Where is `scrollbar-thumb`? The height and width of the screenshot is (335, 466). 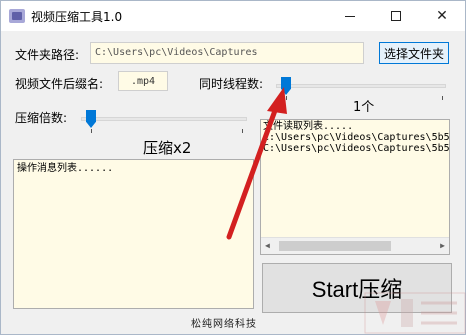
scrollbar-thumb is located at coordinates (335, 246).